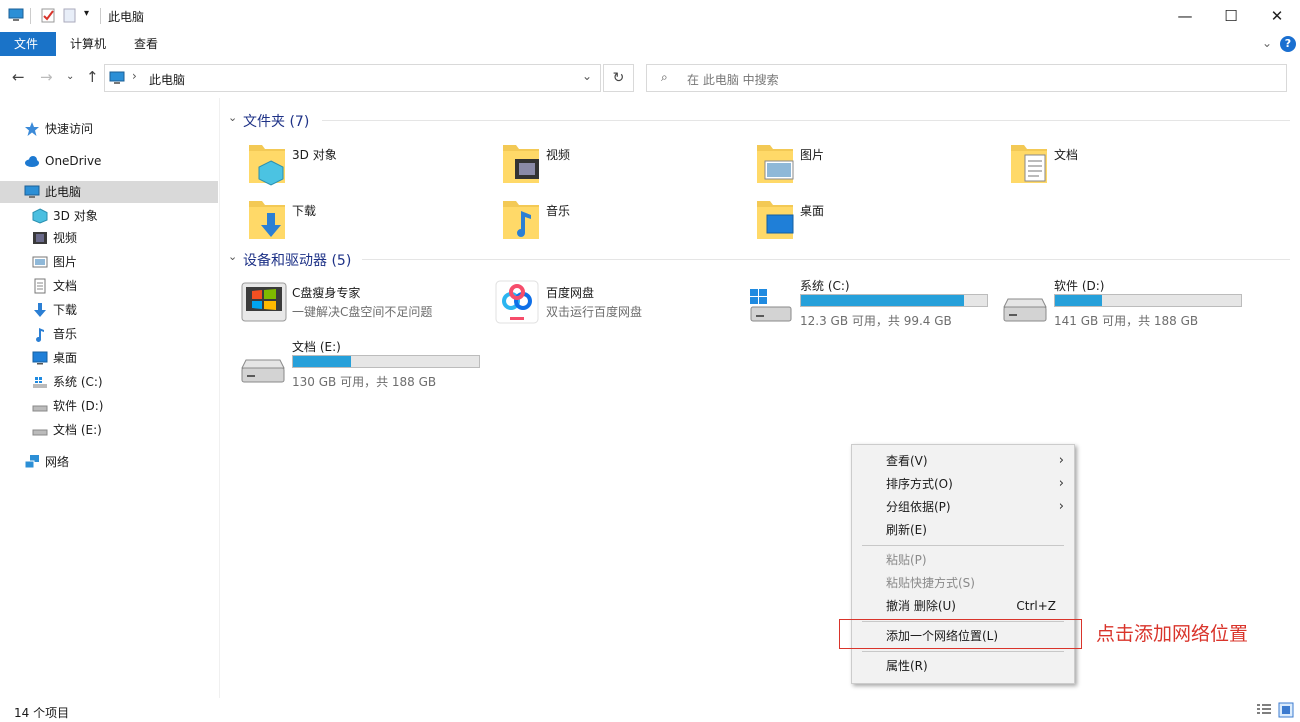 This screenshot has width=1300, height=722. I want to click on folder-documents: 文档, so click(1134, 169).